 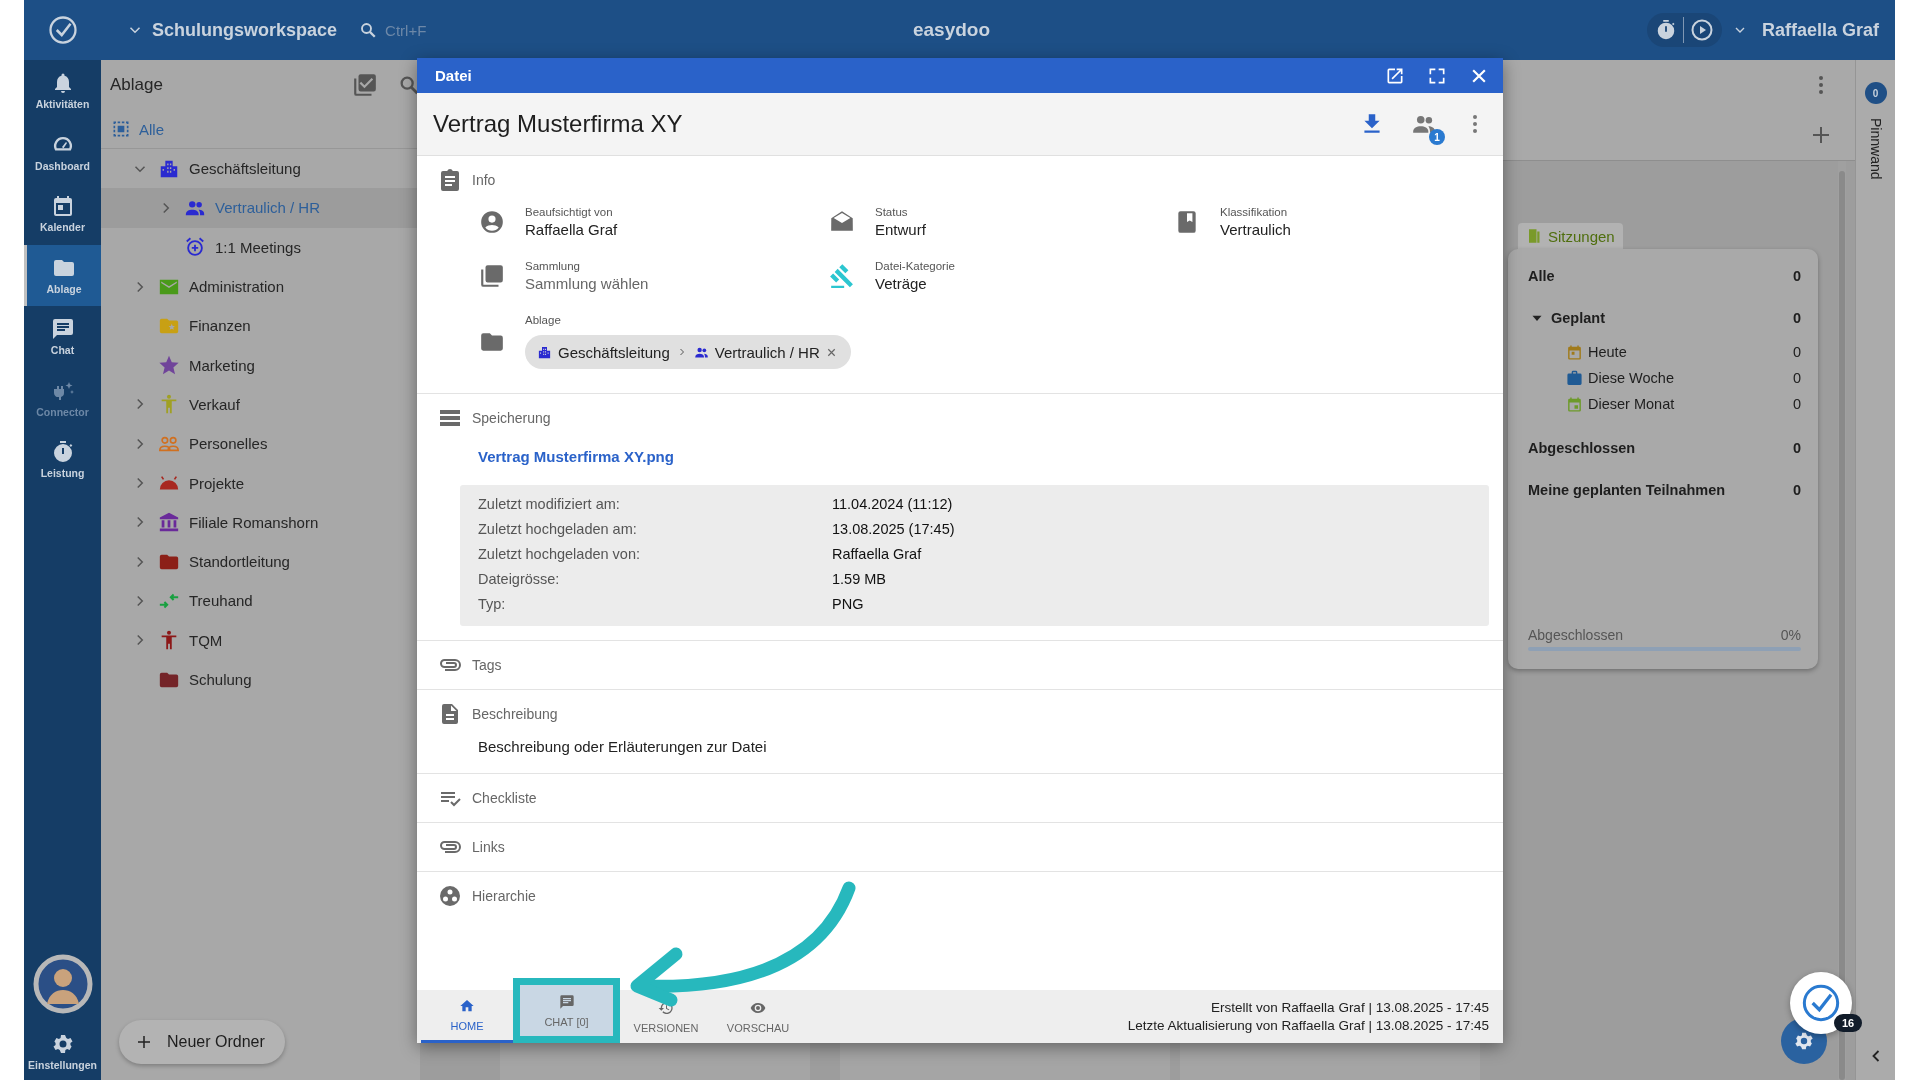 What do you see at coordinates (202, 1042) in the screenshot?
I see `new-folder-button: Neuer Ordner` at bounding box center [202, 1042].